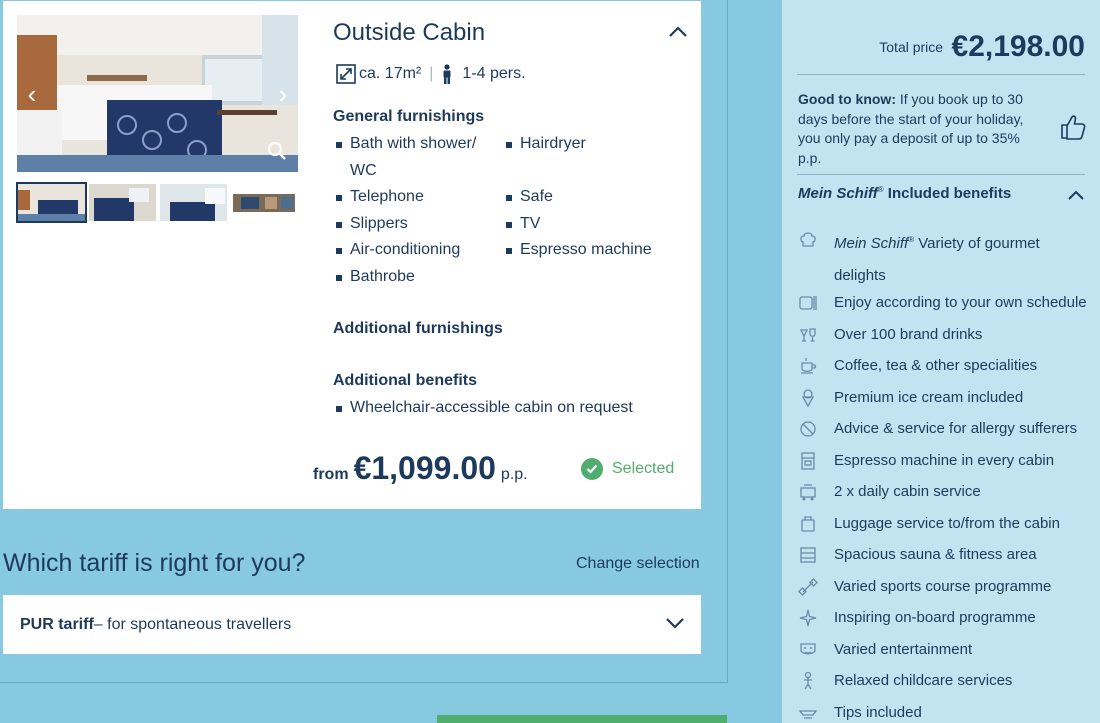 The height and width of the screenshot is (723, 1100). What do you see at coordinates (264, 202) in the screenshot?
I see `floor-plan-thumbnail` at bounding box center [264, 202].